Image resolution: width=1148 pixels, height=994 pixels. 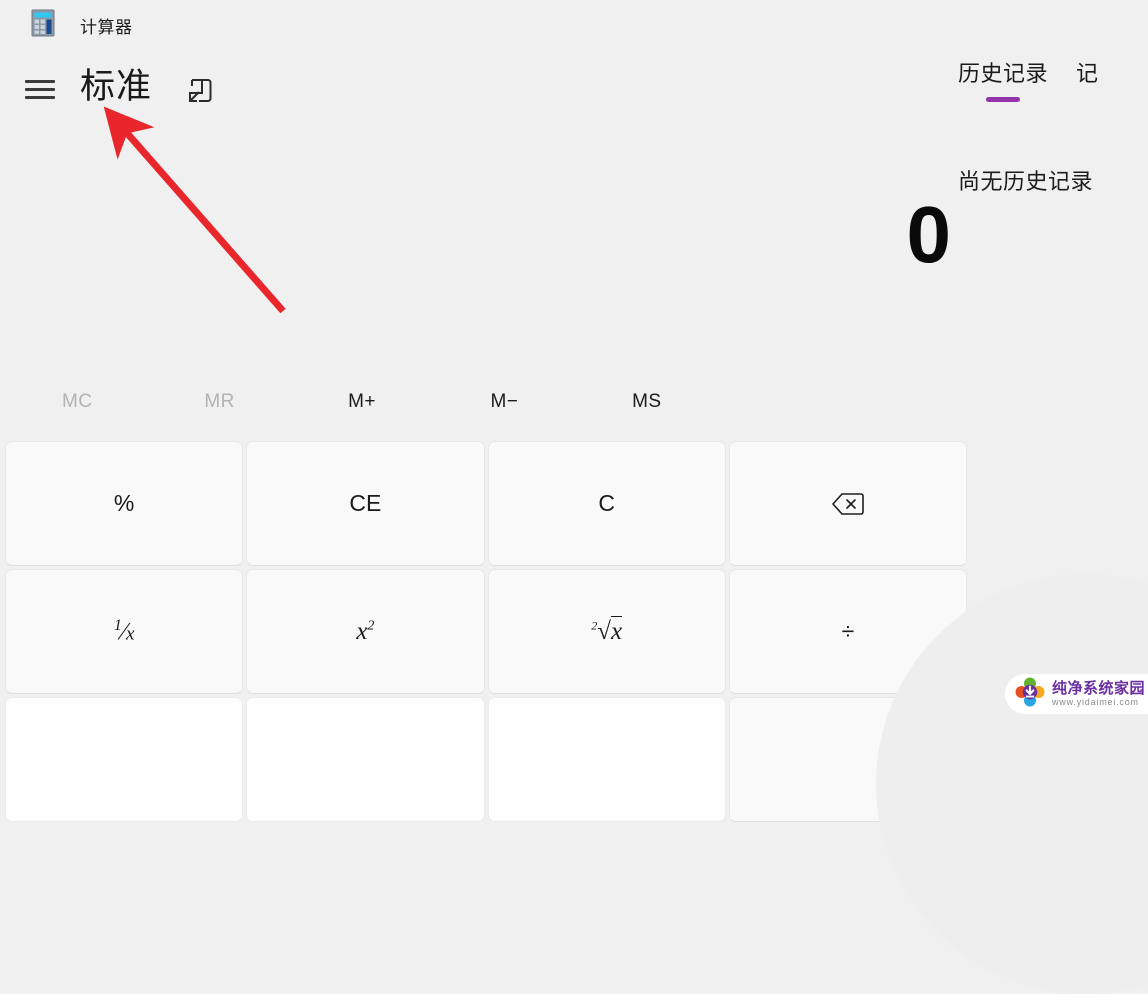 I want to click on watermark-text: 纯净系统家园 www.yidaimei.com, so click(x=1099, y=693).